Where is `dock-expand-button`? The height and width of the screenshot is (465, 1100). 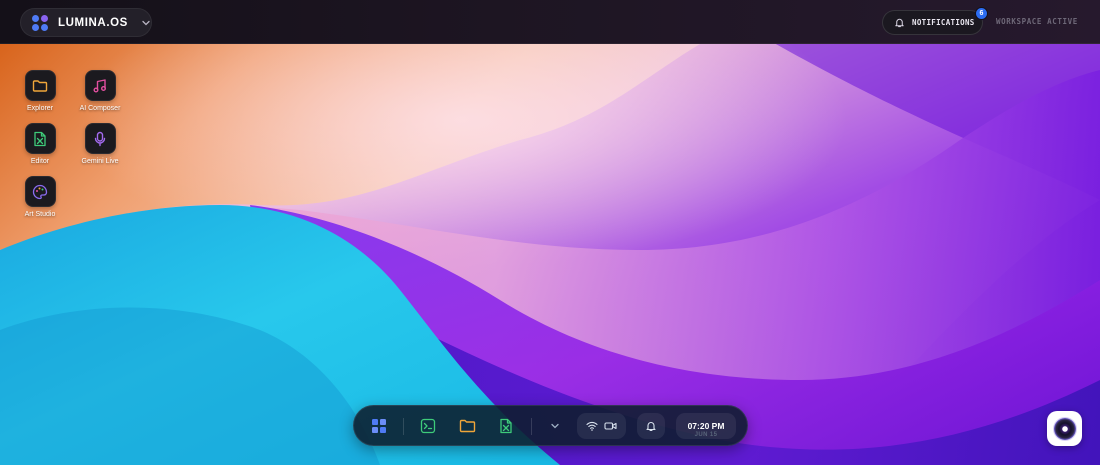
dock-expand-button is located at coordinates (555, 426).